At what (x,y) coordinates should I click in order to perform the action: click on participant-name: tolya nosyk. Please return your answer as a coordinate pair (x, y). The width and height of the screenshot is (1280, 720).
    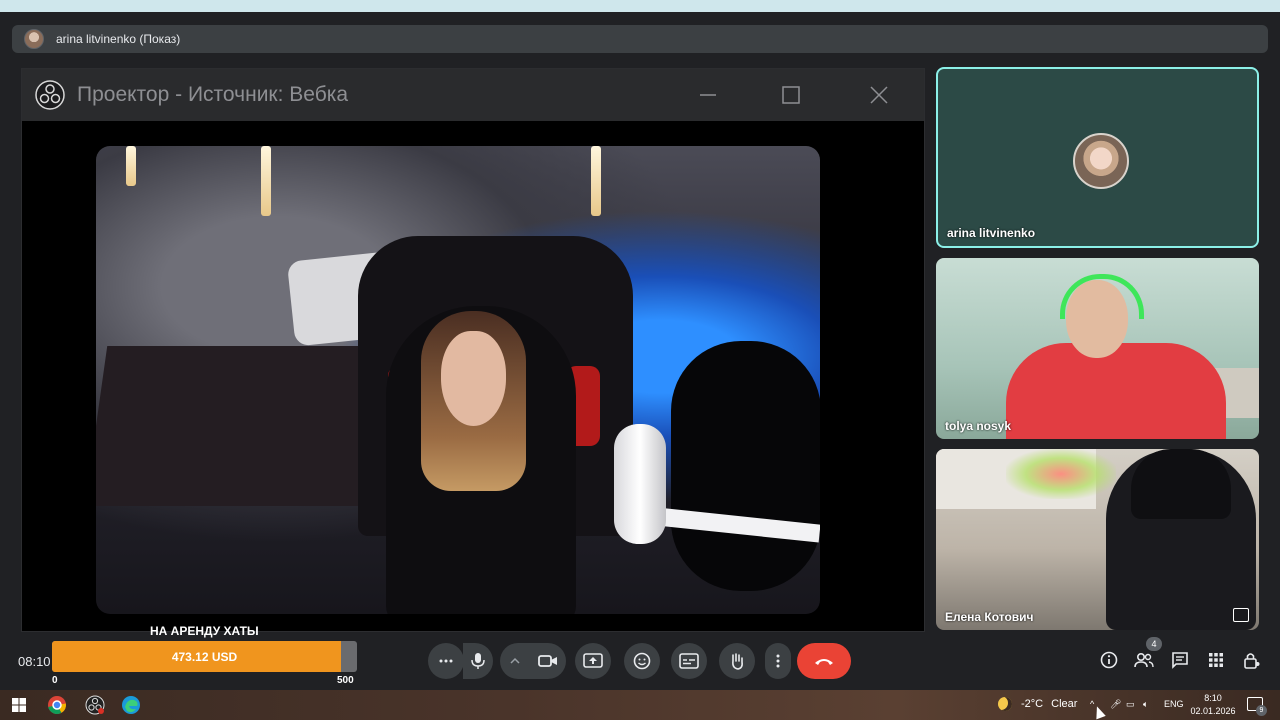
    Looking at the image, I should click on (978, 426).